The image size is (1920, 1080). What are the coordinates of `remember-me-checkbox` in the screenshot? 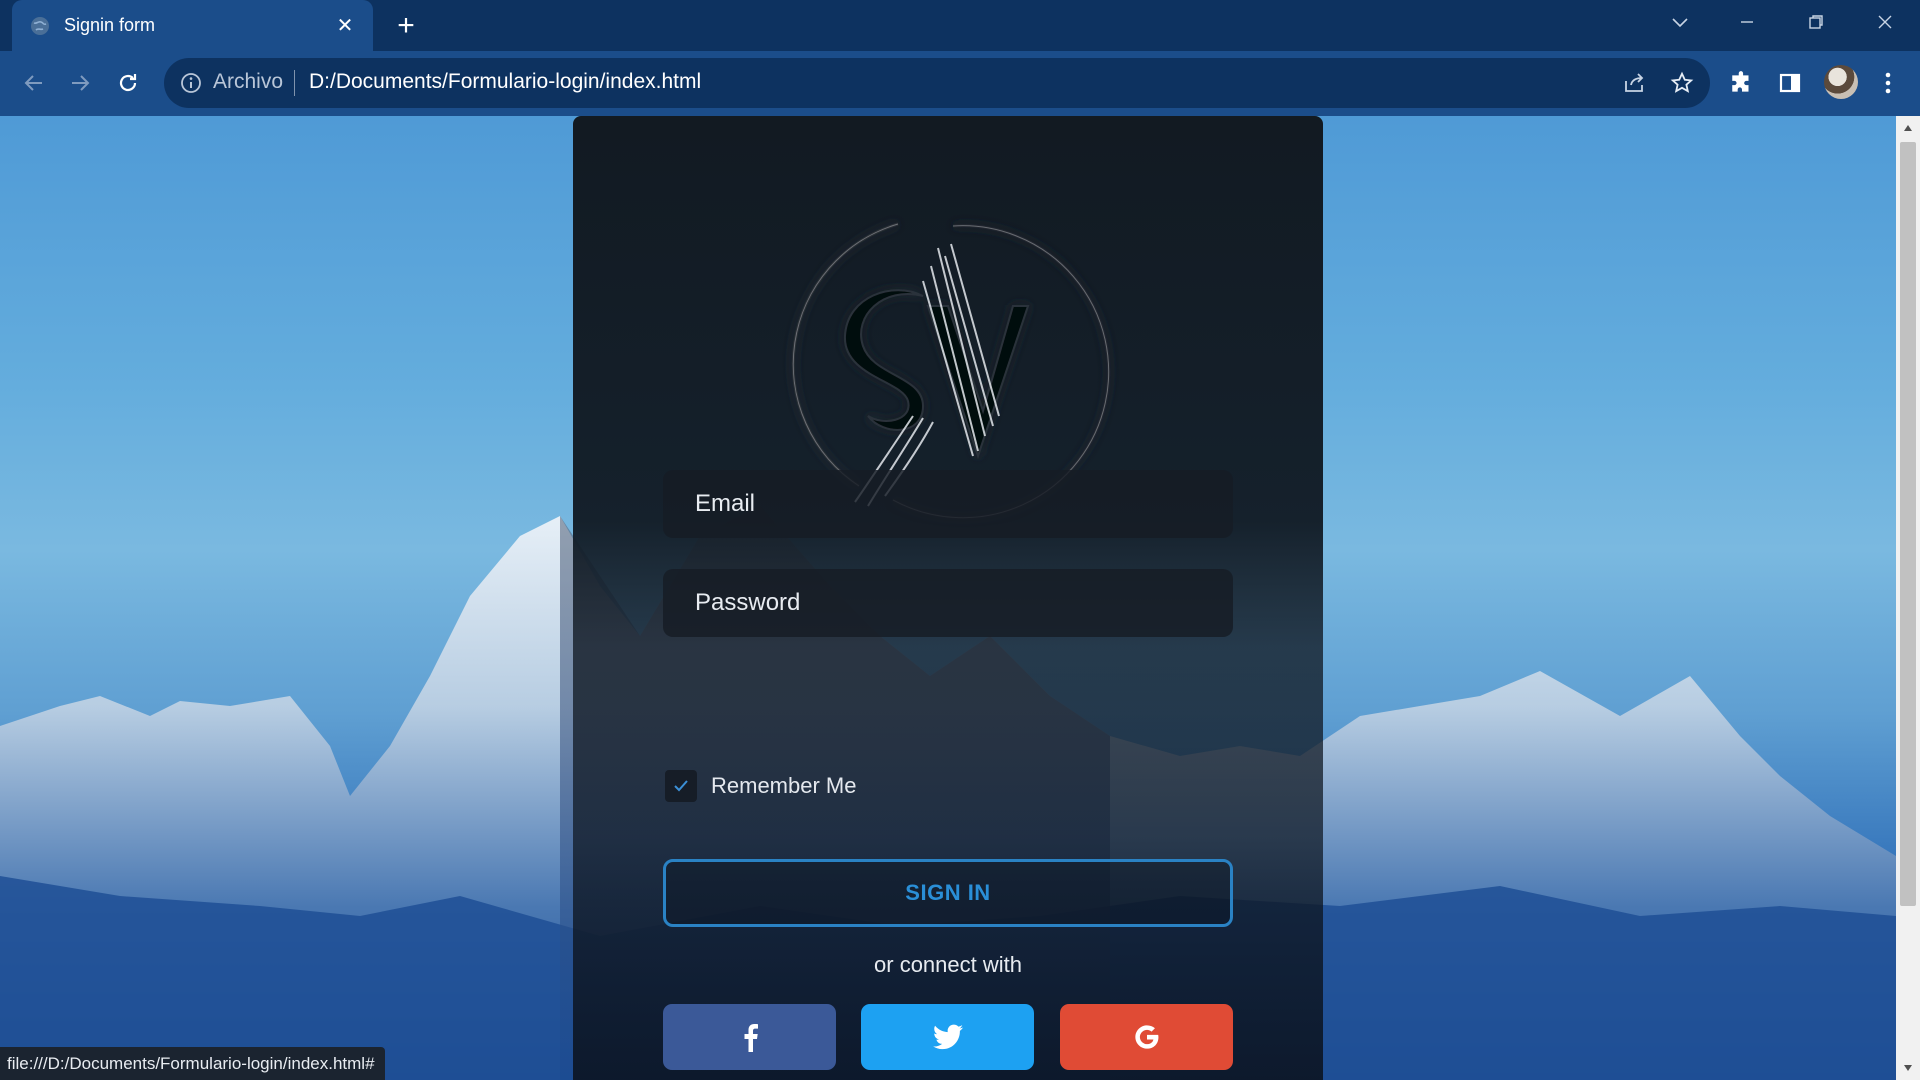 It's located at (681, 786).